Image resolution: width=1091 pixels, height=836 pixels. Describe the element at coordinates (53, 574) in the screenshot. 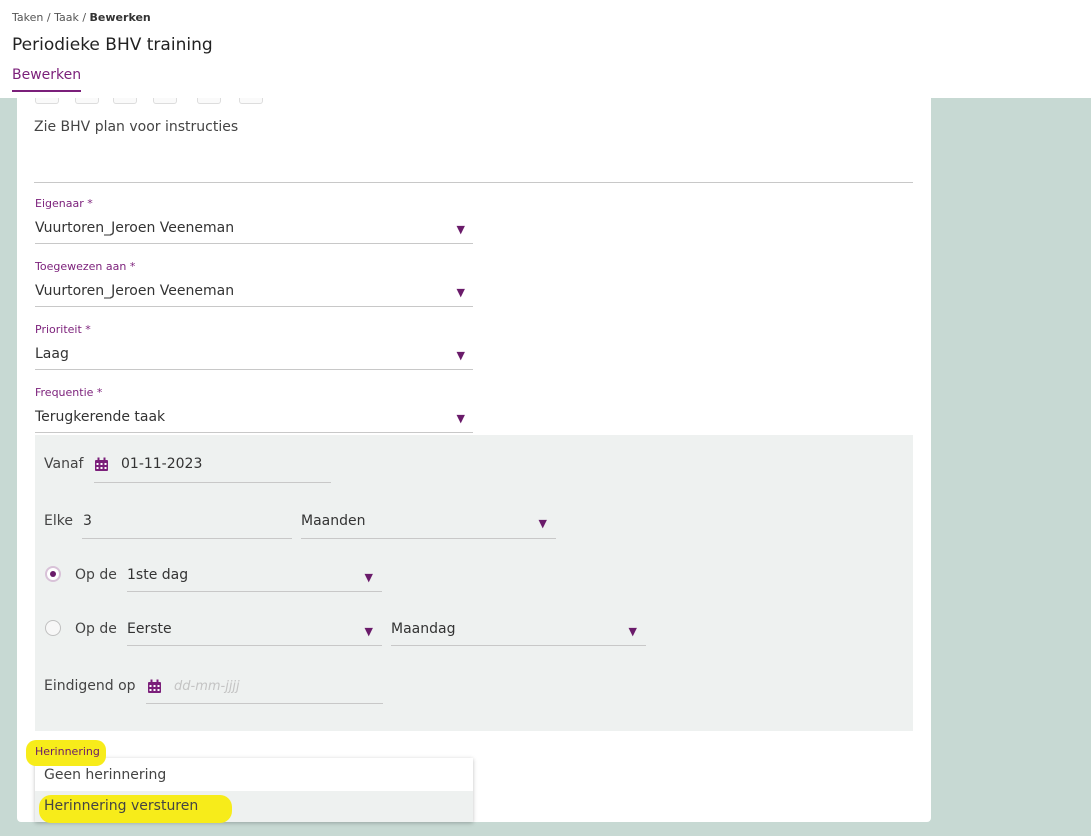

I see `radio-on-day` at that location.